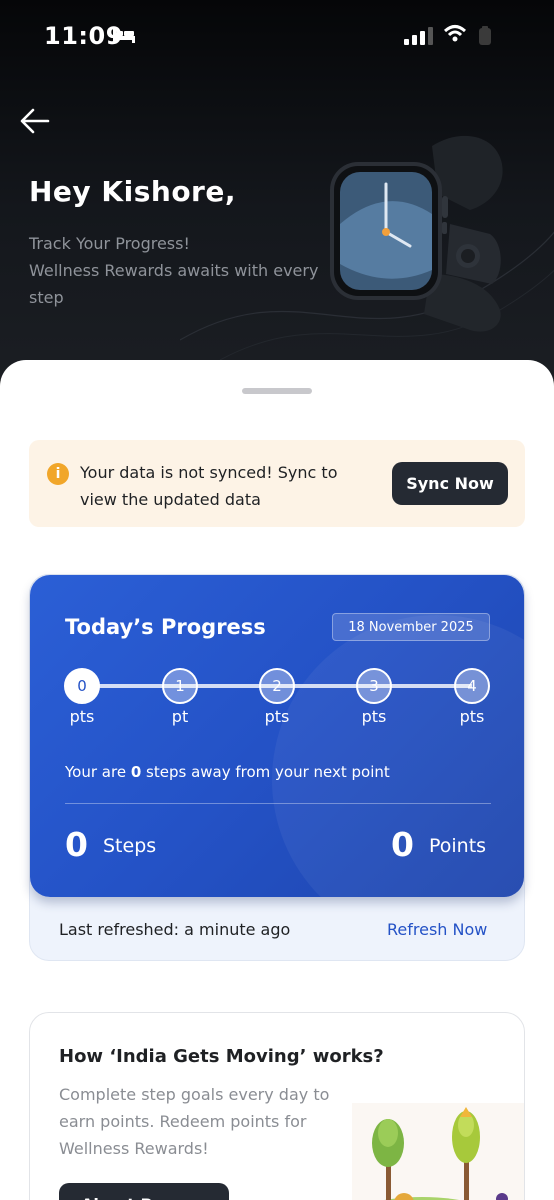 This screenshot has width=554, height=1200. Describe the element at coordinates (265, 772) in the screenshot. I see `note-suffix: steps away from your next point` at that location.